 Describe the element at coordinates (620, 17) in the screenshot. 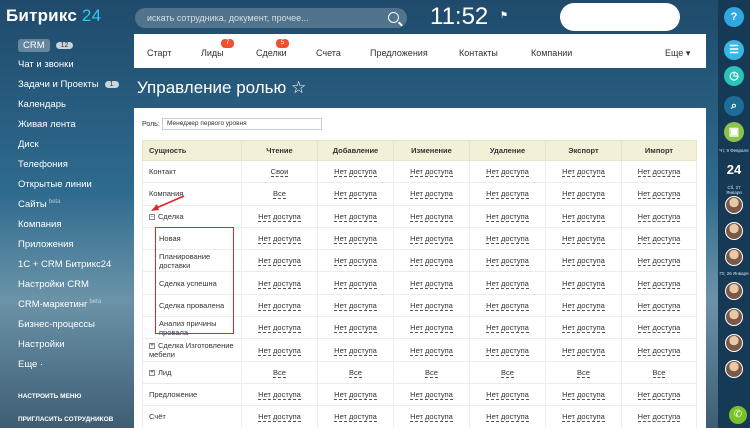

I see `user-profile-box` at that location.